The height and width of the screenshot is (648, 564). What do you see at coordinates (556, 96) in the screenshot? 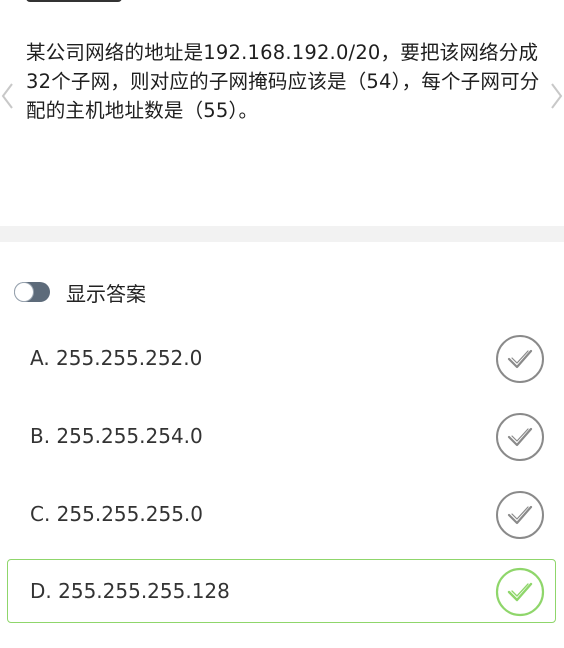
I see `chevron-right-icon` at bounding box center [556, 96].